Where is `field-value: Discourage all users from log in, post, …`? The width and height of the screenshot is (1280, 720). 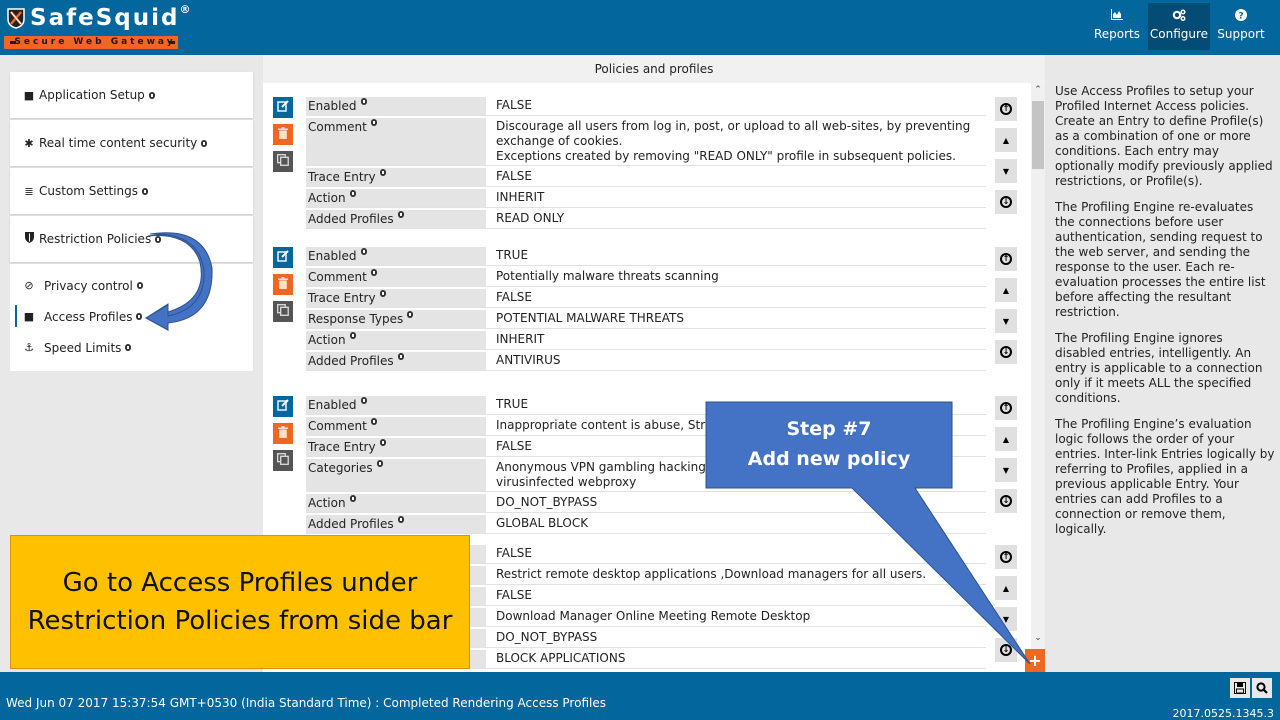 field-value: Discourage all users from log in, post, … is located at coordinates (733, 141).